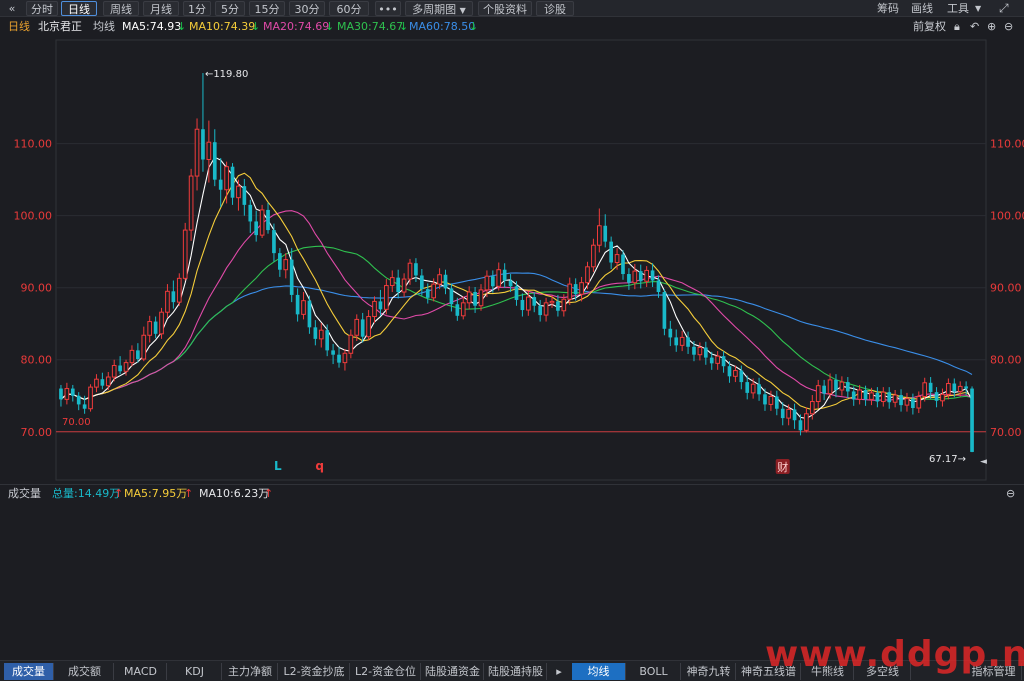 The width and height of the screenshot is (1024, 681). I want to click on tab-boll: BOLL, so click(654, 671).